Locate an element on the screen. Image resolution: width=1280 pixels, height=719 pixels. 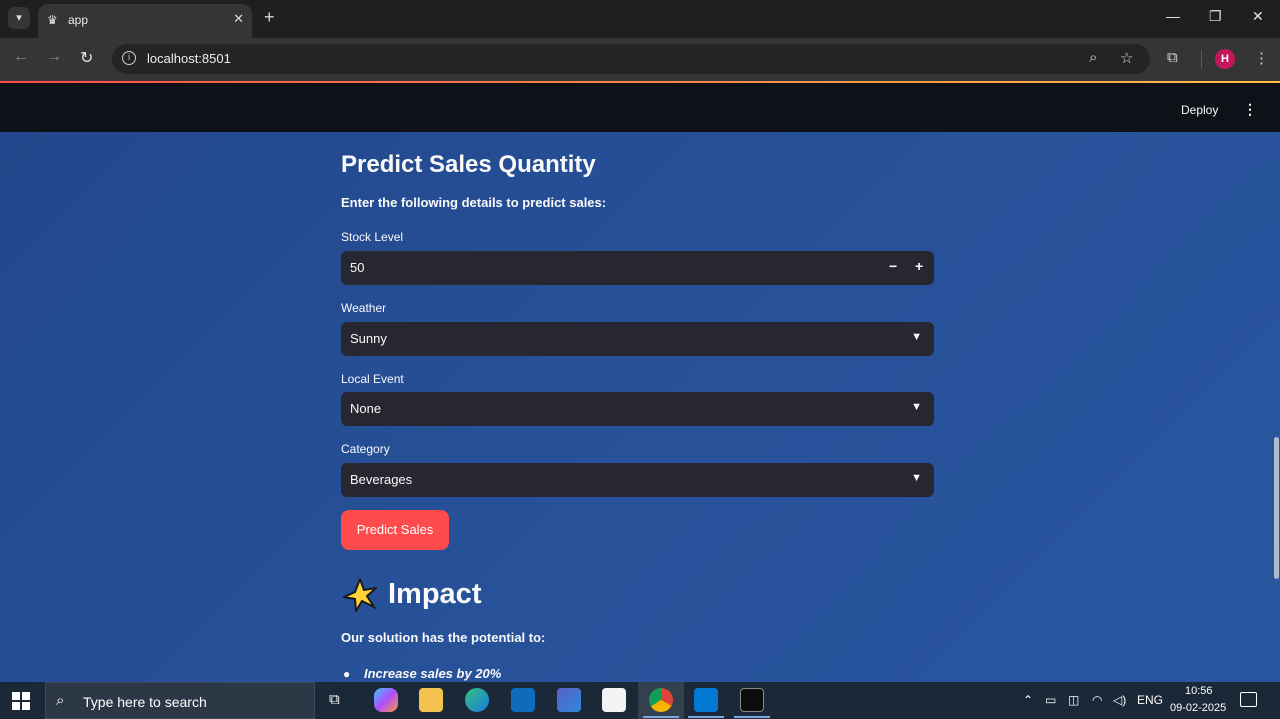
category-select: Beverages ▼ is located at coordinates (637, 480).